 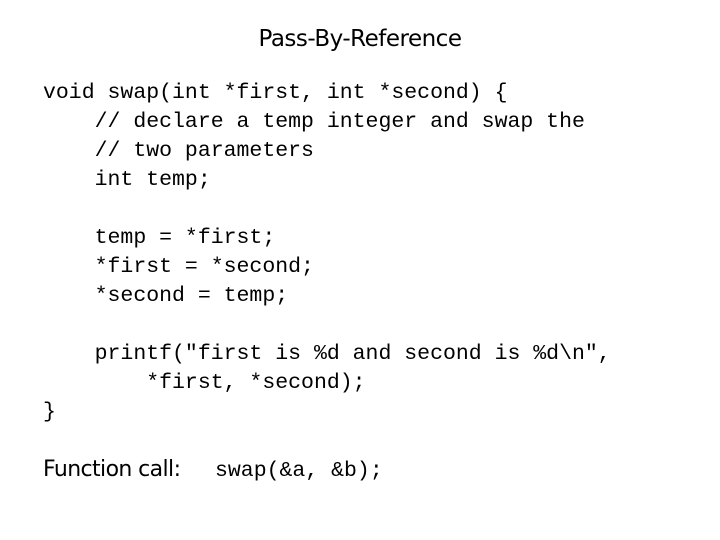 What do you see at coordinates (204, 383) in the screenshot?
I see `code-line: *first, *second);` at bounding box center [204, 383].